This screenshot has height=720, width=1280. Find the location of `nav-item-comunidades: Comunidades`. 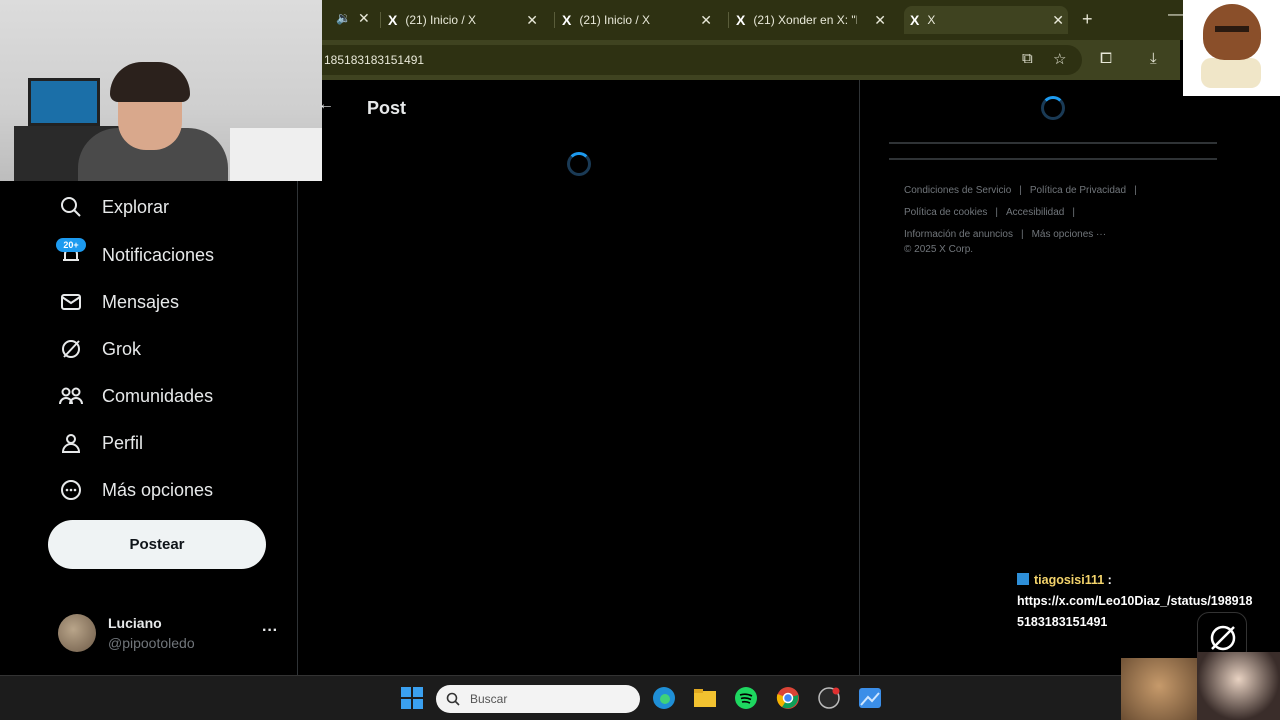

nav-item-comunidades: Comunidades is located at coordinates (135, 396).